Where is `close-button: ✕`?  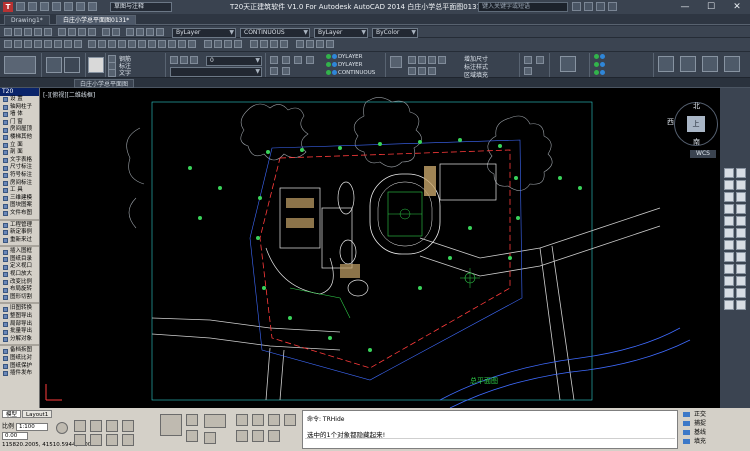
close-button: ✕ is located at coordinates (737, 7).